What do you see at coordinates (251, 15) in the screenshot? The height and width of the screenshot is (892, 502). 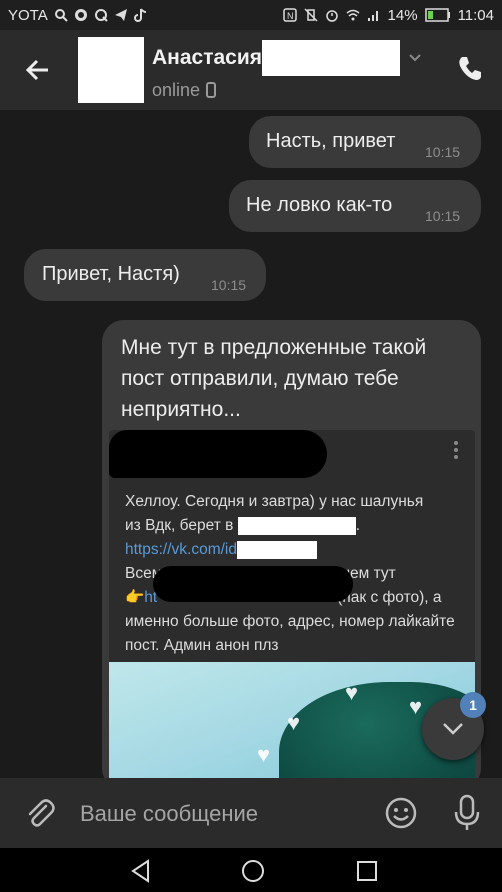 I see `status-bar: YOTA N 14% 11:04` at bounding box center [251, 15].